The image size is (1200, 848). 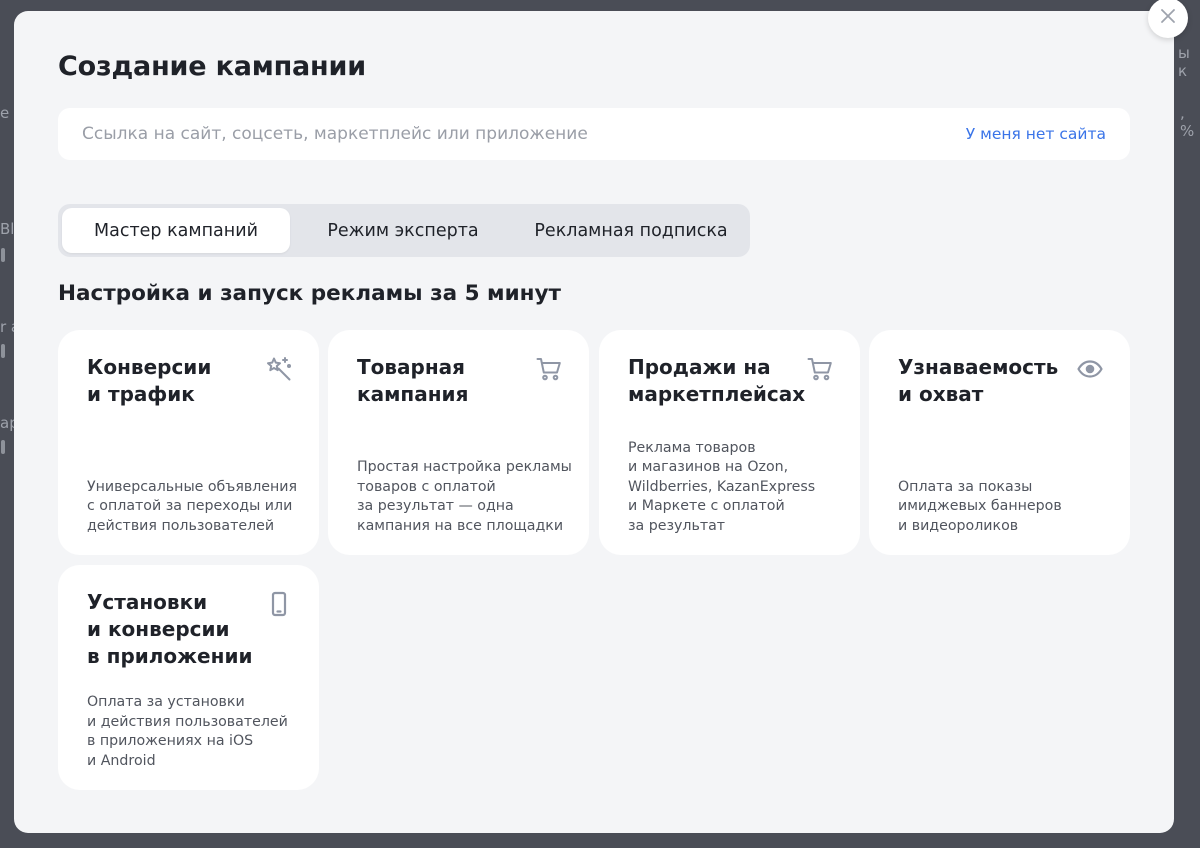 I want to click on tab-expert-mode: Режим эксперта, so click(x=403, y=230).